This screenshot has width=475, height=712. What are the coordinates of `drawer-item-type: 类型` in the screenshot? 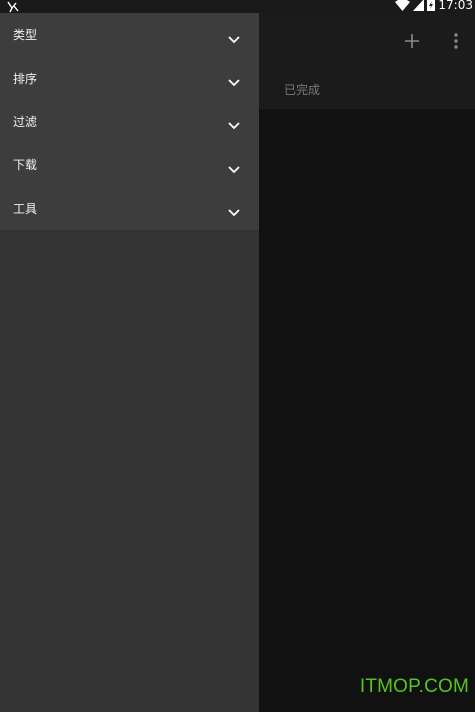 It's located at (129, 34).